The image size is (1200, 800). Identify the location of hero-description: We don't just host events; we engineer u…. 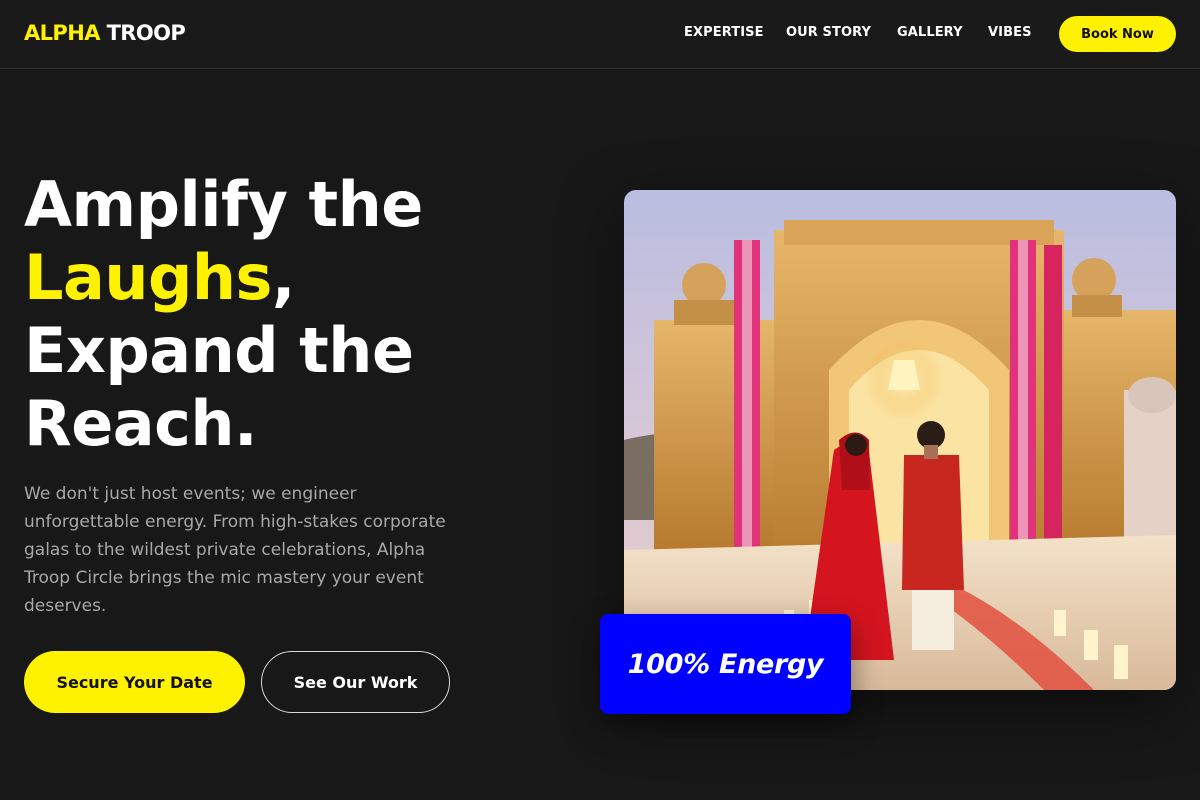
(235, 550).